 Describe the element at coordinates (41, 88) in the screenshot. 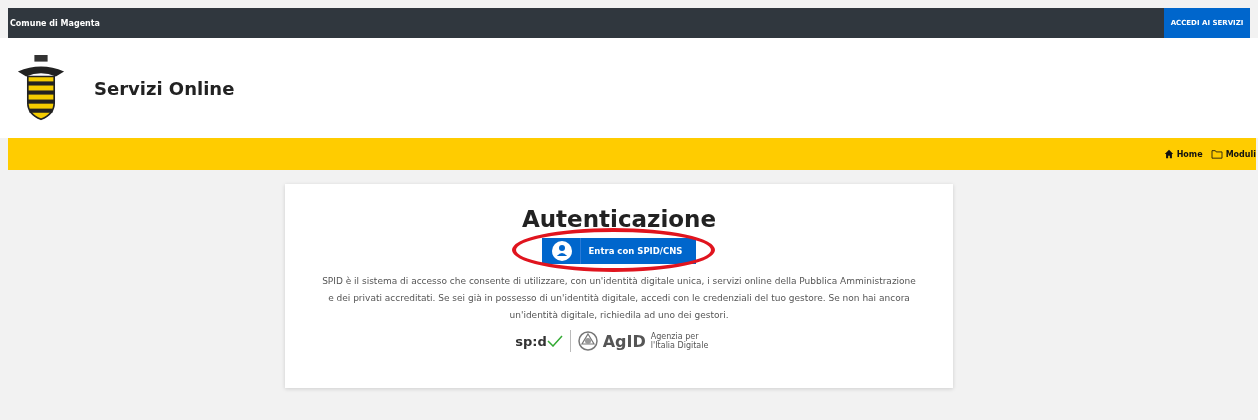

I see `coat-of-arms-icon` at that location.